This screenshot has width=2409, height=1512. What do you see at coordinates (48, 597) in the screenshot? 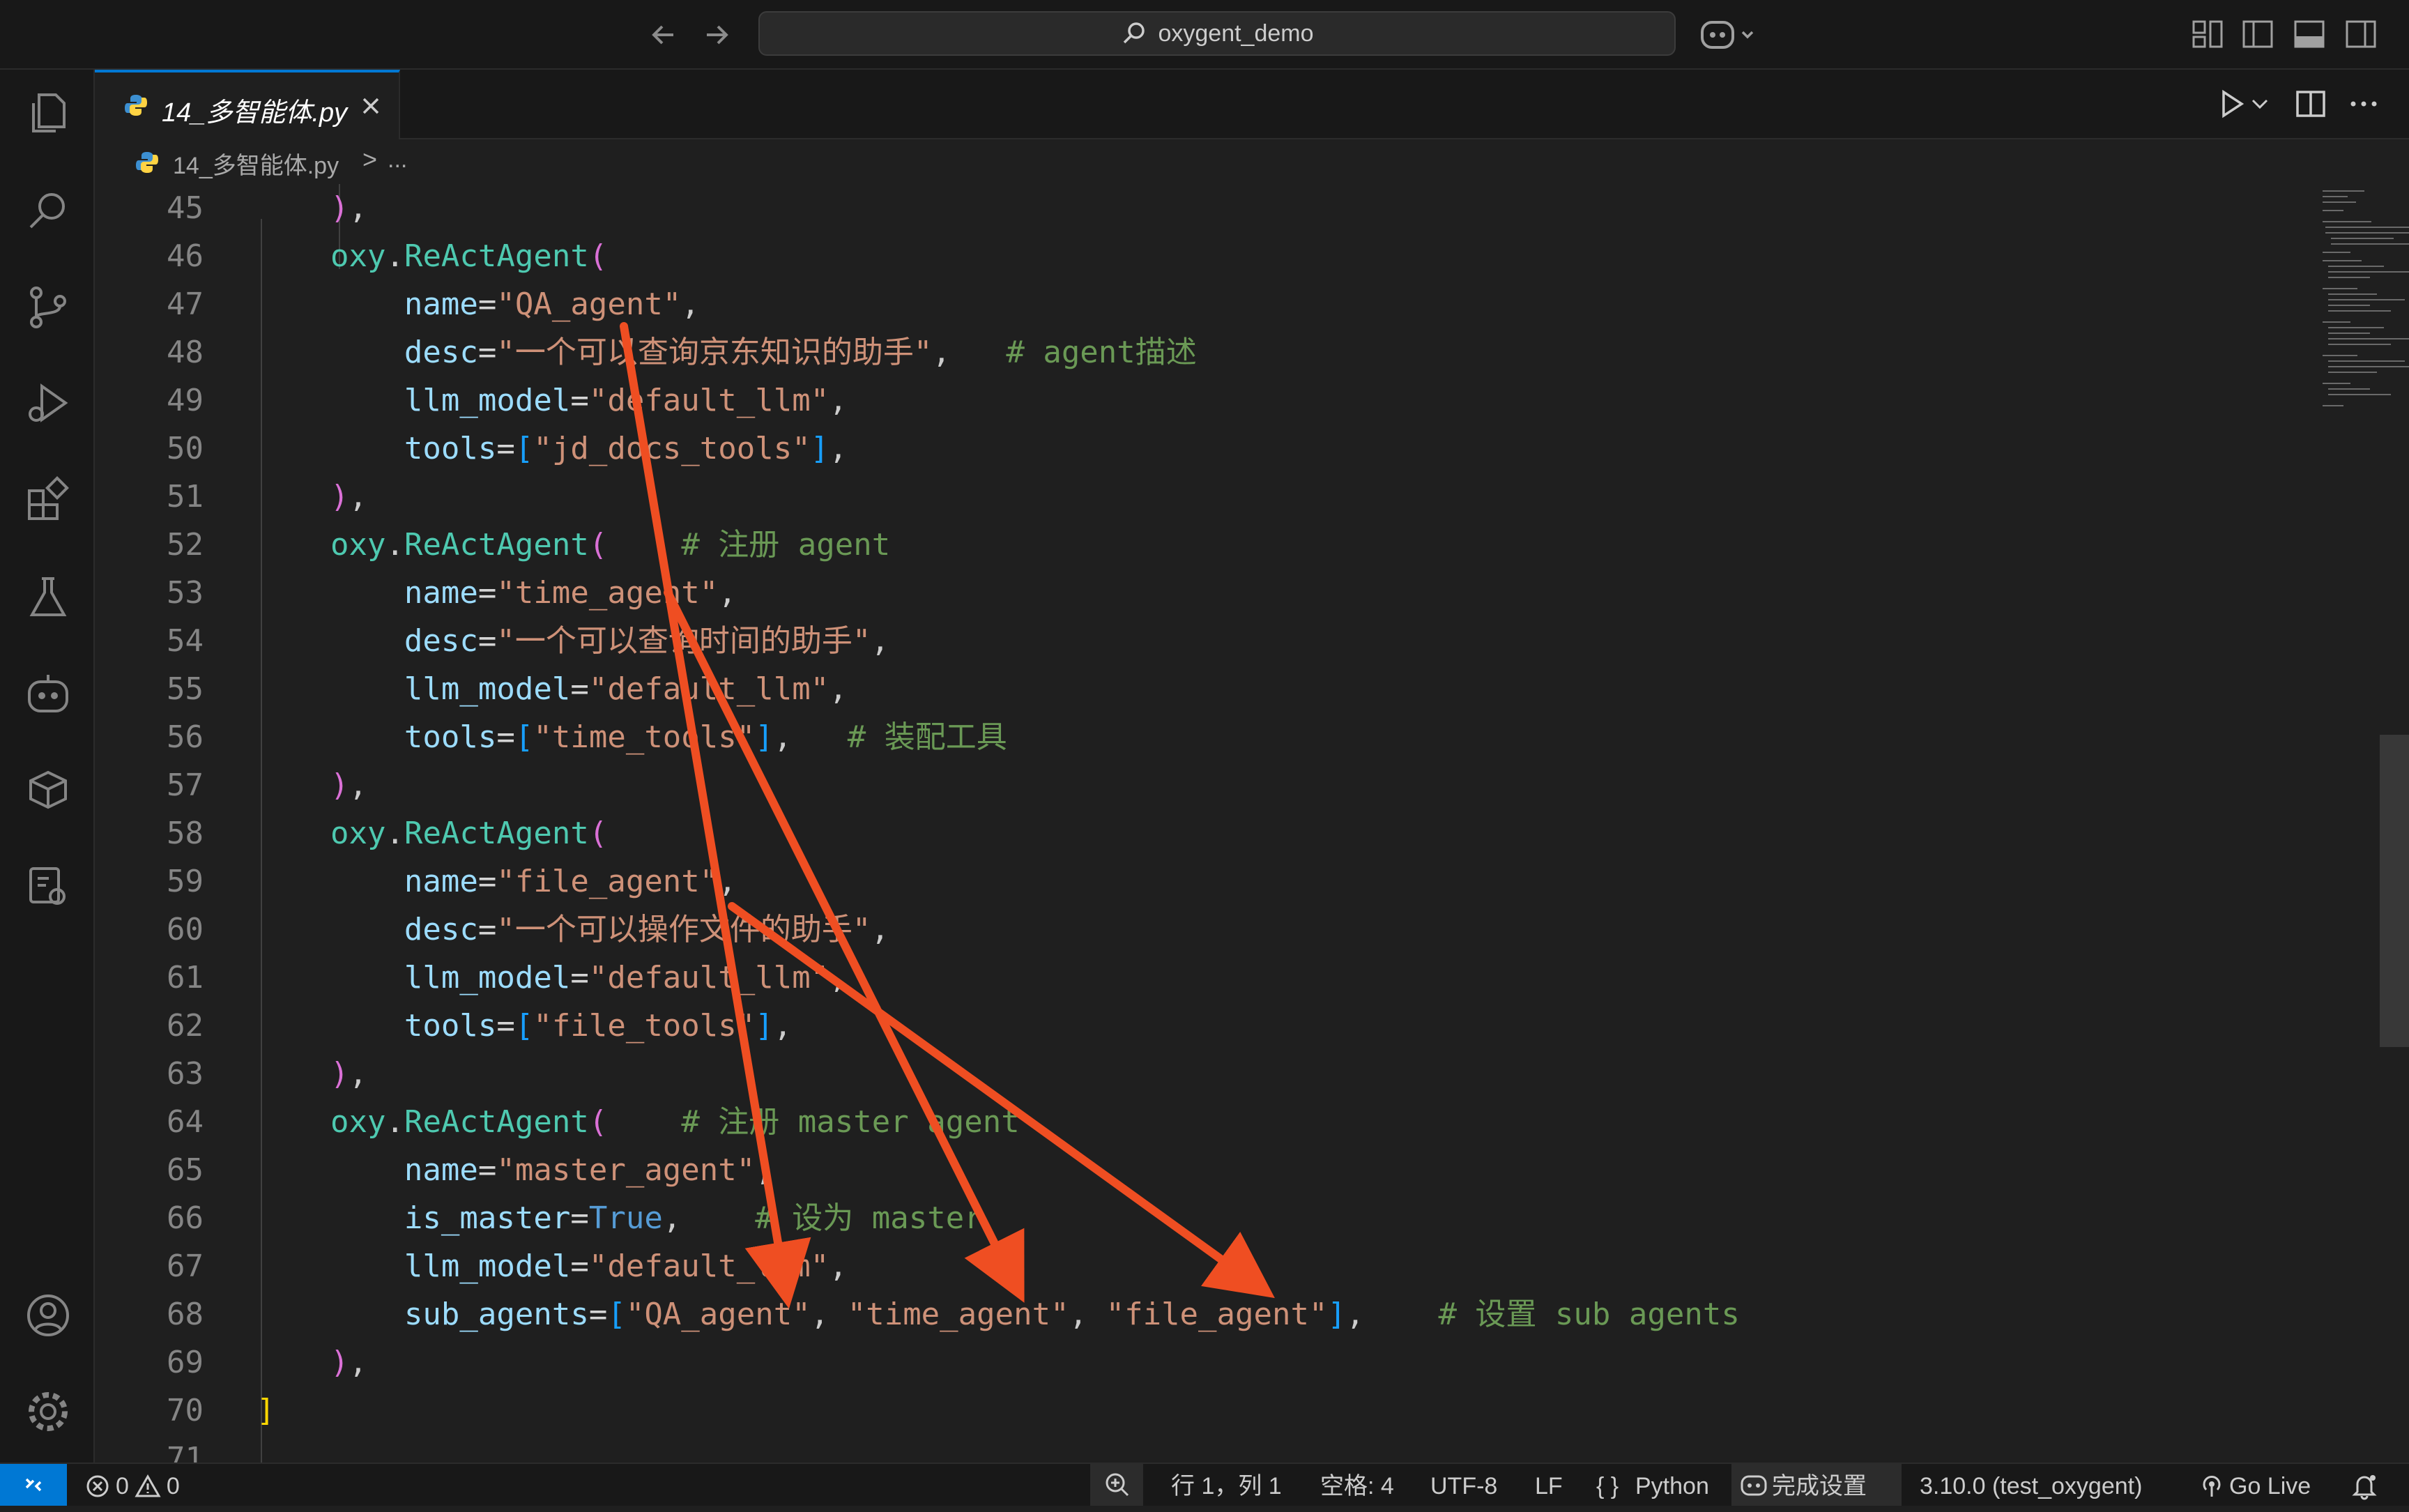
I see `testing-icon` at bounding box center [48, 597].